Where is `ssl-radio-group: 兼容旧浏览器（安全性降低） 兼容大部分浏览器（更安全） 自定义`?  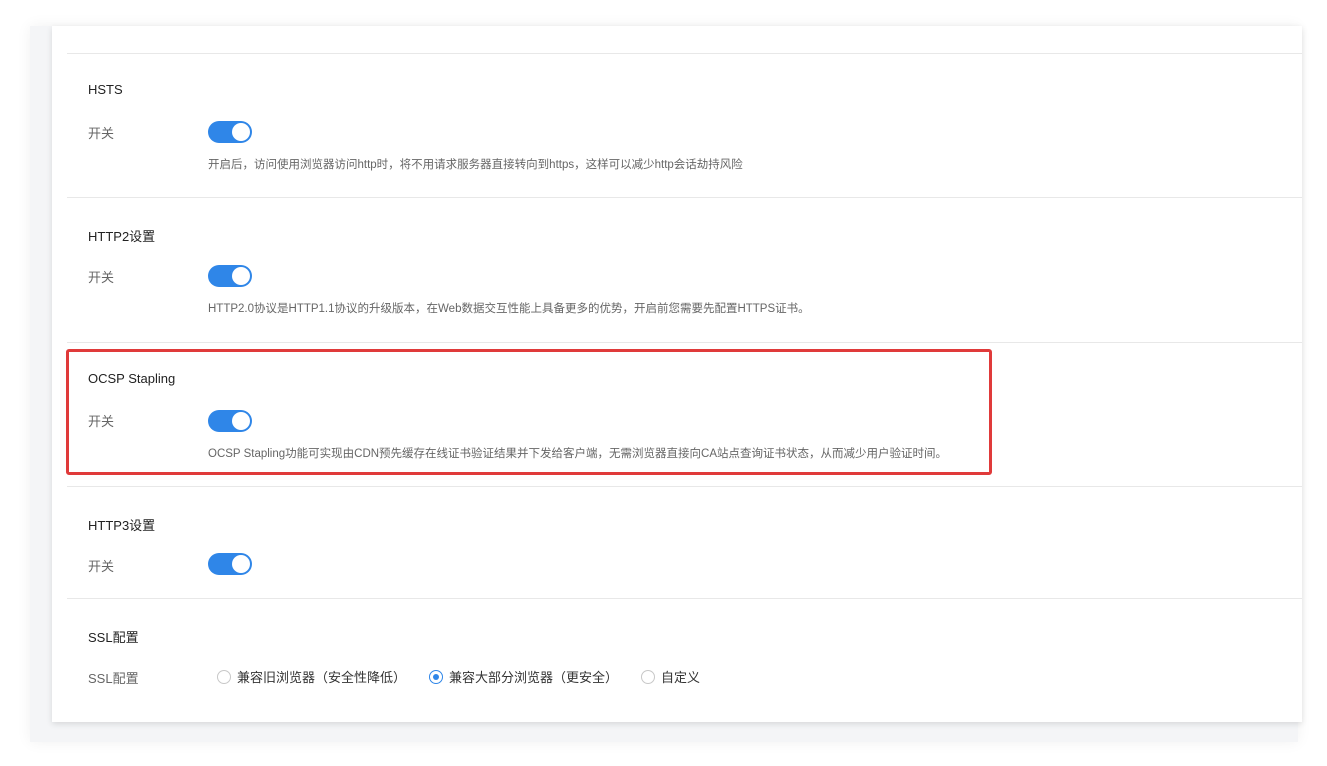 ssl-radio-group: 兼容旧浏览器（安全性降低） 兼容大部分浏览器（更安全） 自定义 is located at coordinates (470, 676).